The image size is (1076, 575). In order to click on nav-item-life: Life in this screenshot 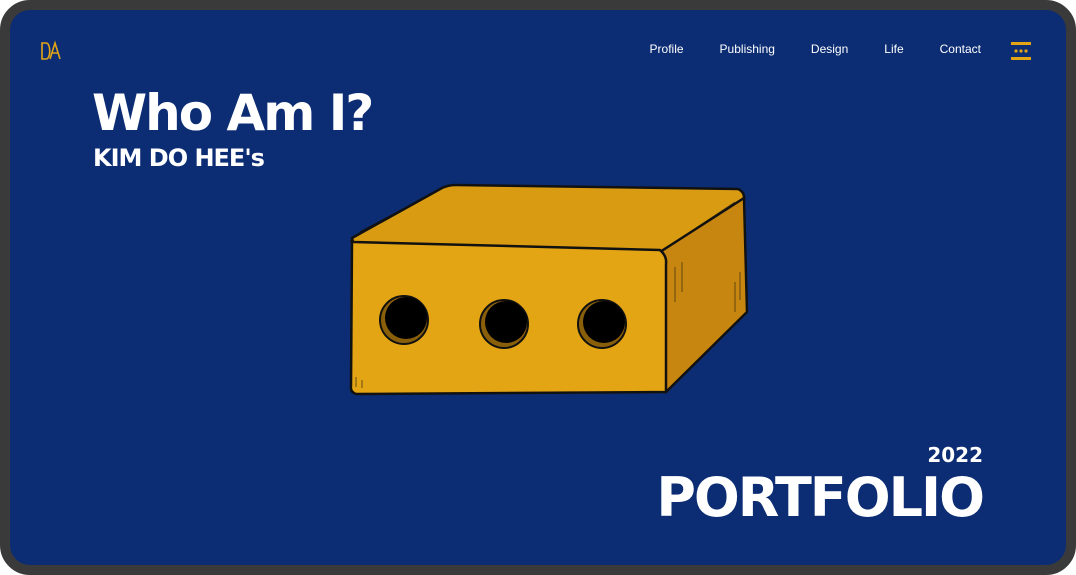, I will do `click(893, 49)`.